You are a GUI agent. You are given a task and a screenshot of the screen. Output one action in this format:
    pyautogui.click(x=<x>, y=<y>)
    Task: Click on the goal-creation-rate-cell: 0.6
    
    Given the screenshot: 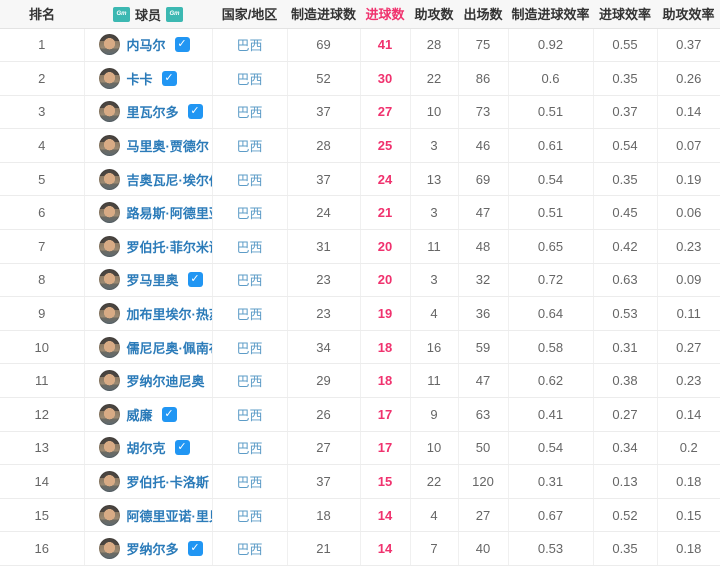 What is the action you would take?
    pyautogui.click(x=551, y=78)
    